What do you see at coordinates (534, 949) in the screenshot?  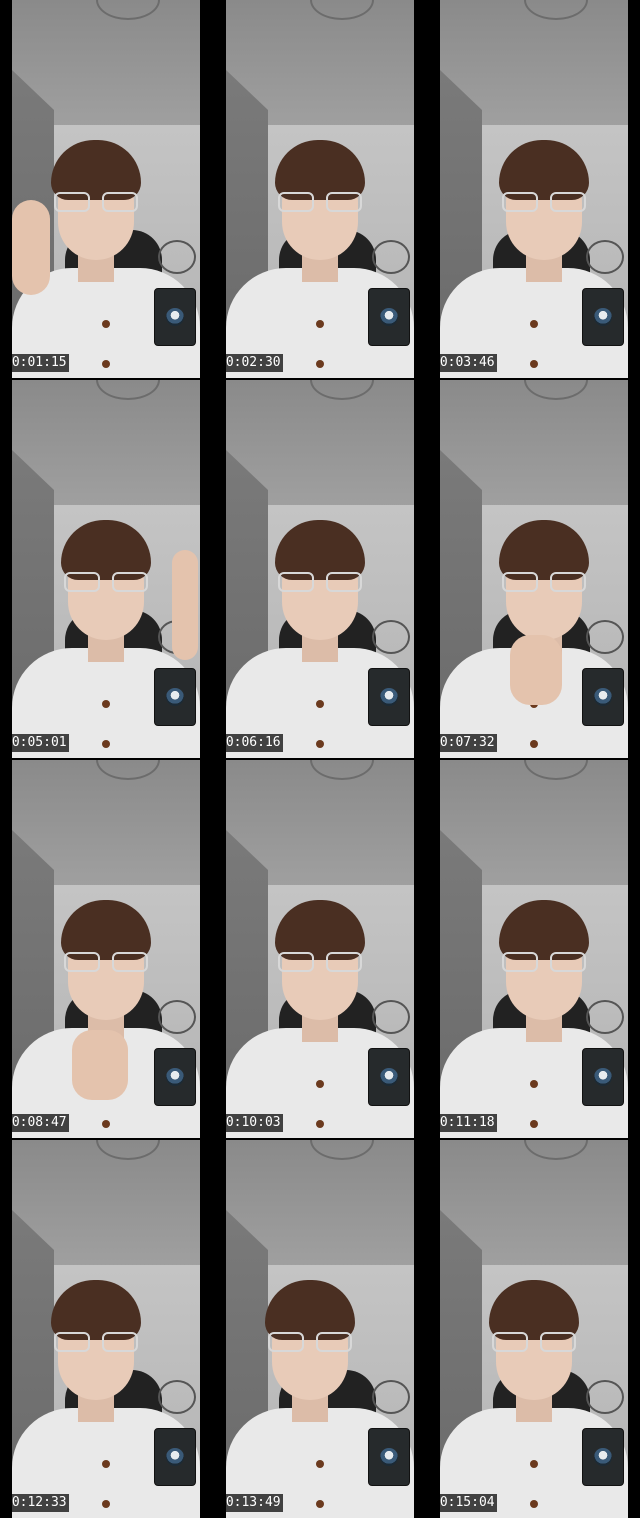 I see `video-frame: 00:11:18` at bounding box center [534, 949].